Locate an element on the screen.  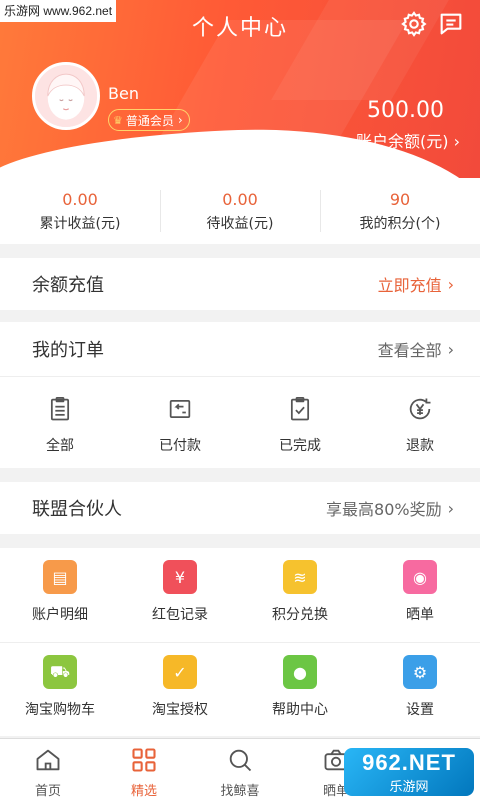
stat-pending-earnings: 0.00 待收益(元) is located at coordinates (240, 211).